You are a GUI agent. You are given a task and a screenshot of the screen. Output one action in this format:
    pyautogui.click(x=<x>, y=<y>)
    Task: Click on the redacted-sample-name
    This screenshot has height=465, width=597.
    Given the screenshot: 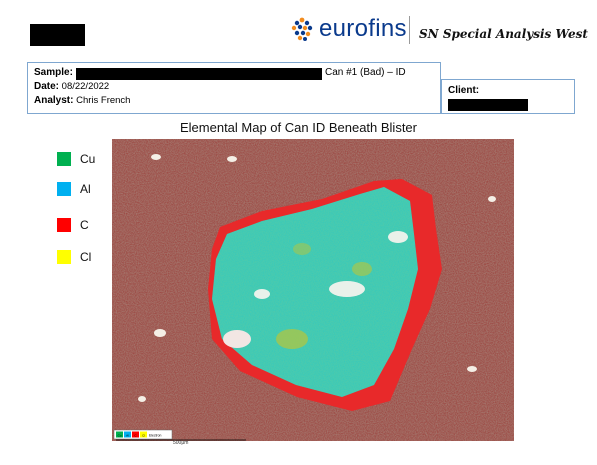 What is the action you would take?
    pyautogui.click(x=199, y=74)
    